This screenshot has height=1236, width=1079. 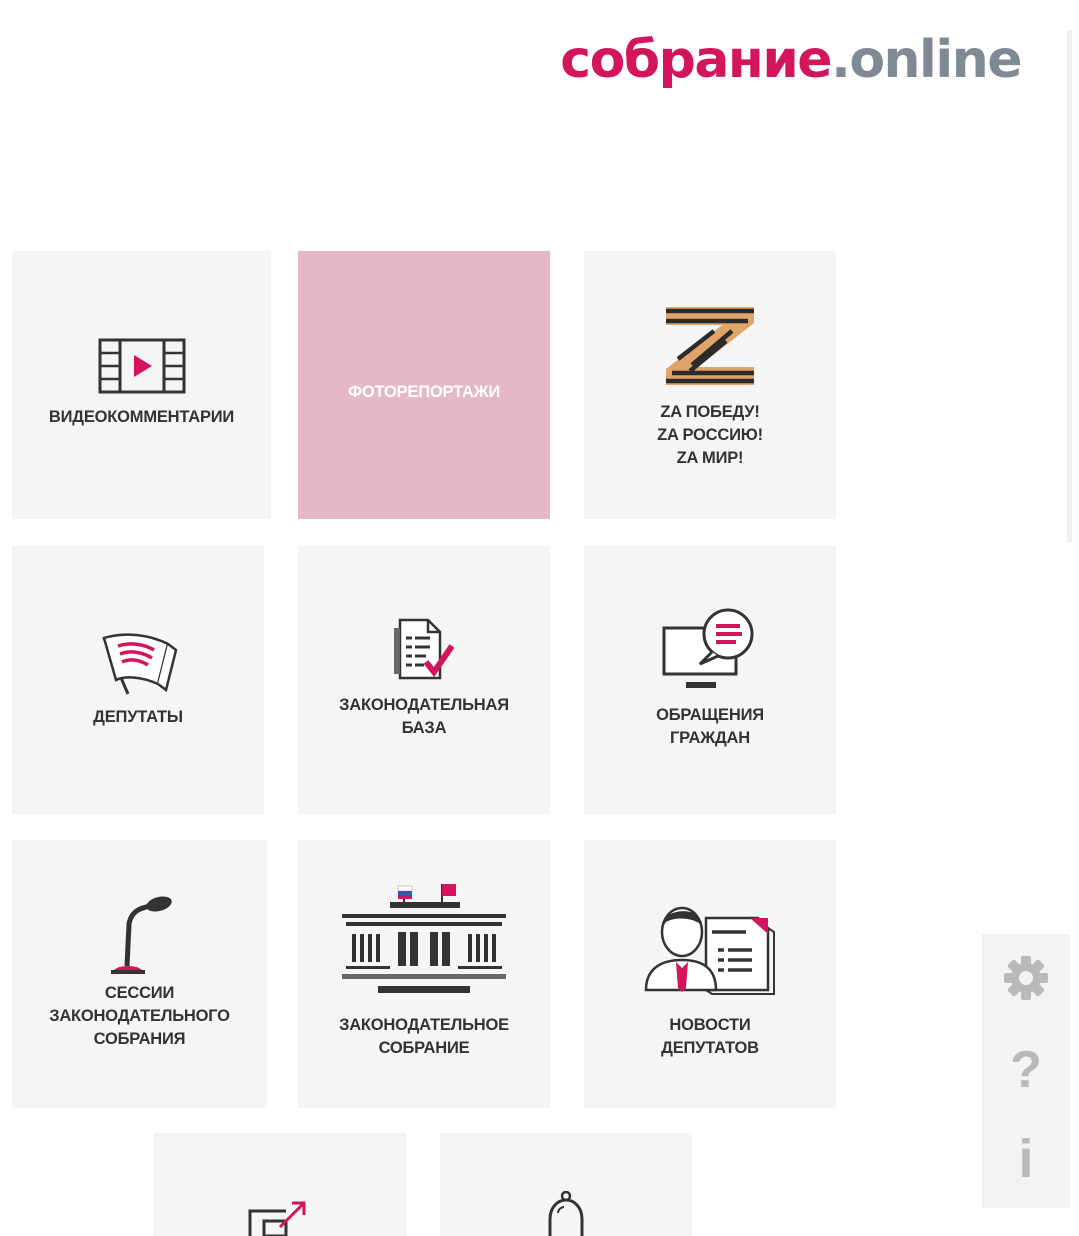 What do you see at coordinates (424, 942) in the screenshot?
I see `parliament-building-icon` at bounding box center [424, 942].